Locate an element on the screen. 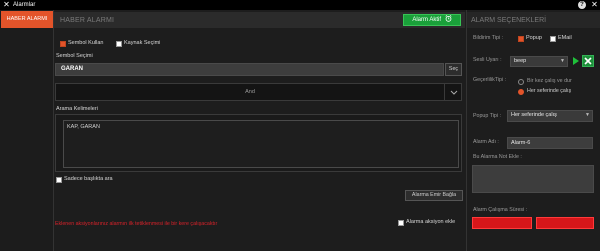 This screenshot has height=251, width=600. close-icon: ✕ is located at coordinates (6, 5).